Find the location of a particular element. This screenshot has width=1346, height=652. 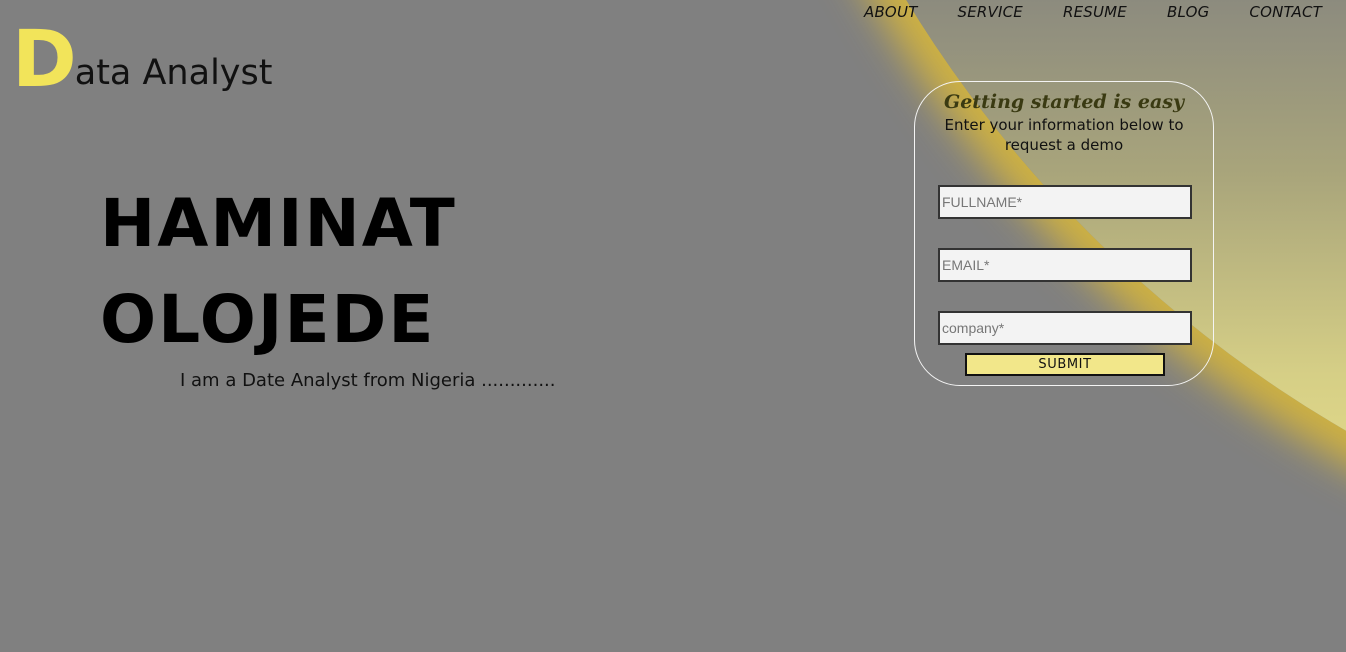

hero-first-name: HAMINAT is located at coordinates (278, 223).